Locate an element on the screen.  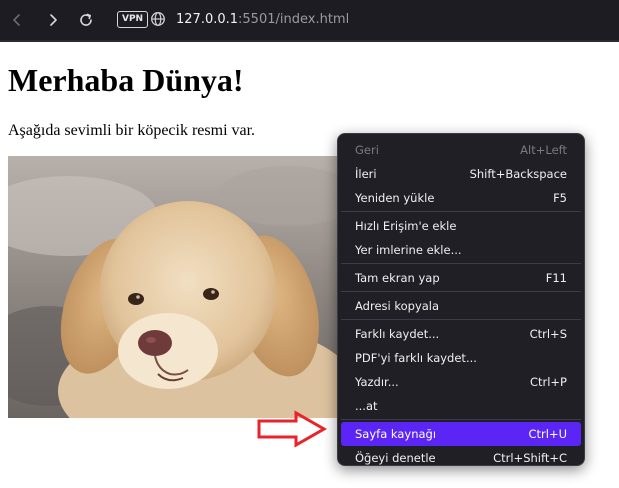
menu-item-hızlı-erişim-e-ekle: Hızlı Erişim'e ekle is located at coordinates (461, 226).